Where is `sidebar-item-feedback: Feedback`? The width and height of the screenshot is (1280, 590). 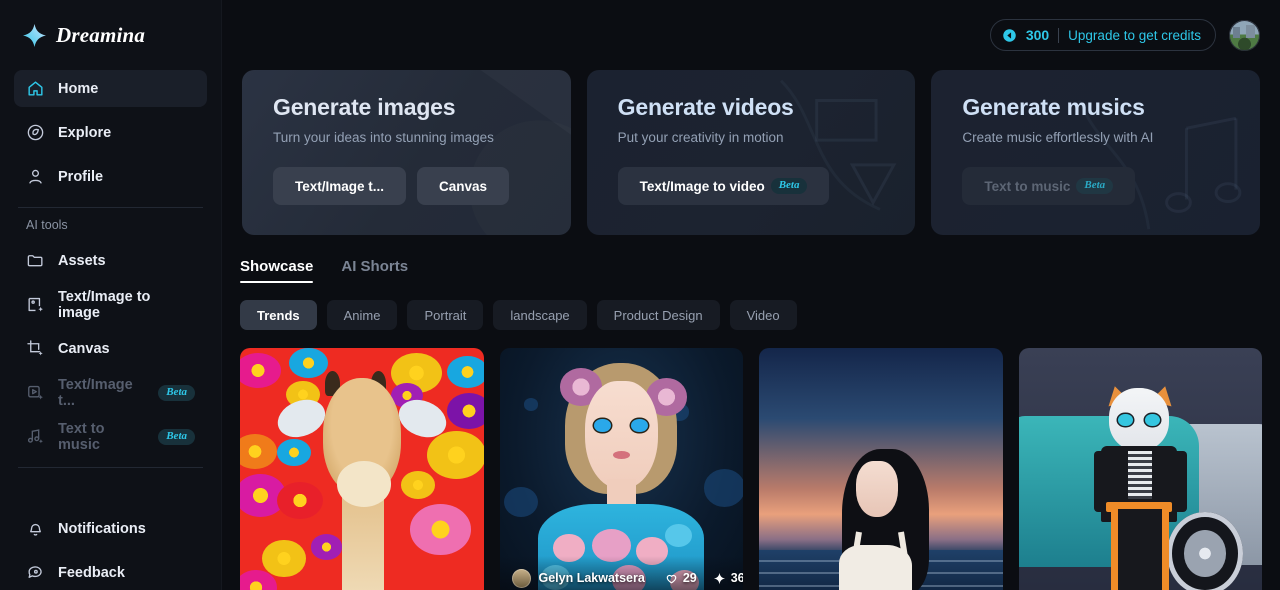 sidebar-item-feedback: Feedback is located at coordinates (110, 572).